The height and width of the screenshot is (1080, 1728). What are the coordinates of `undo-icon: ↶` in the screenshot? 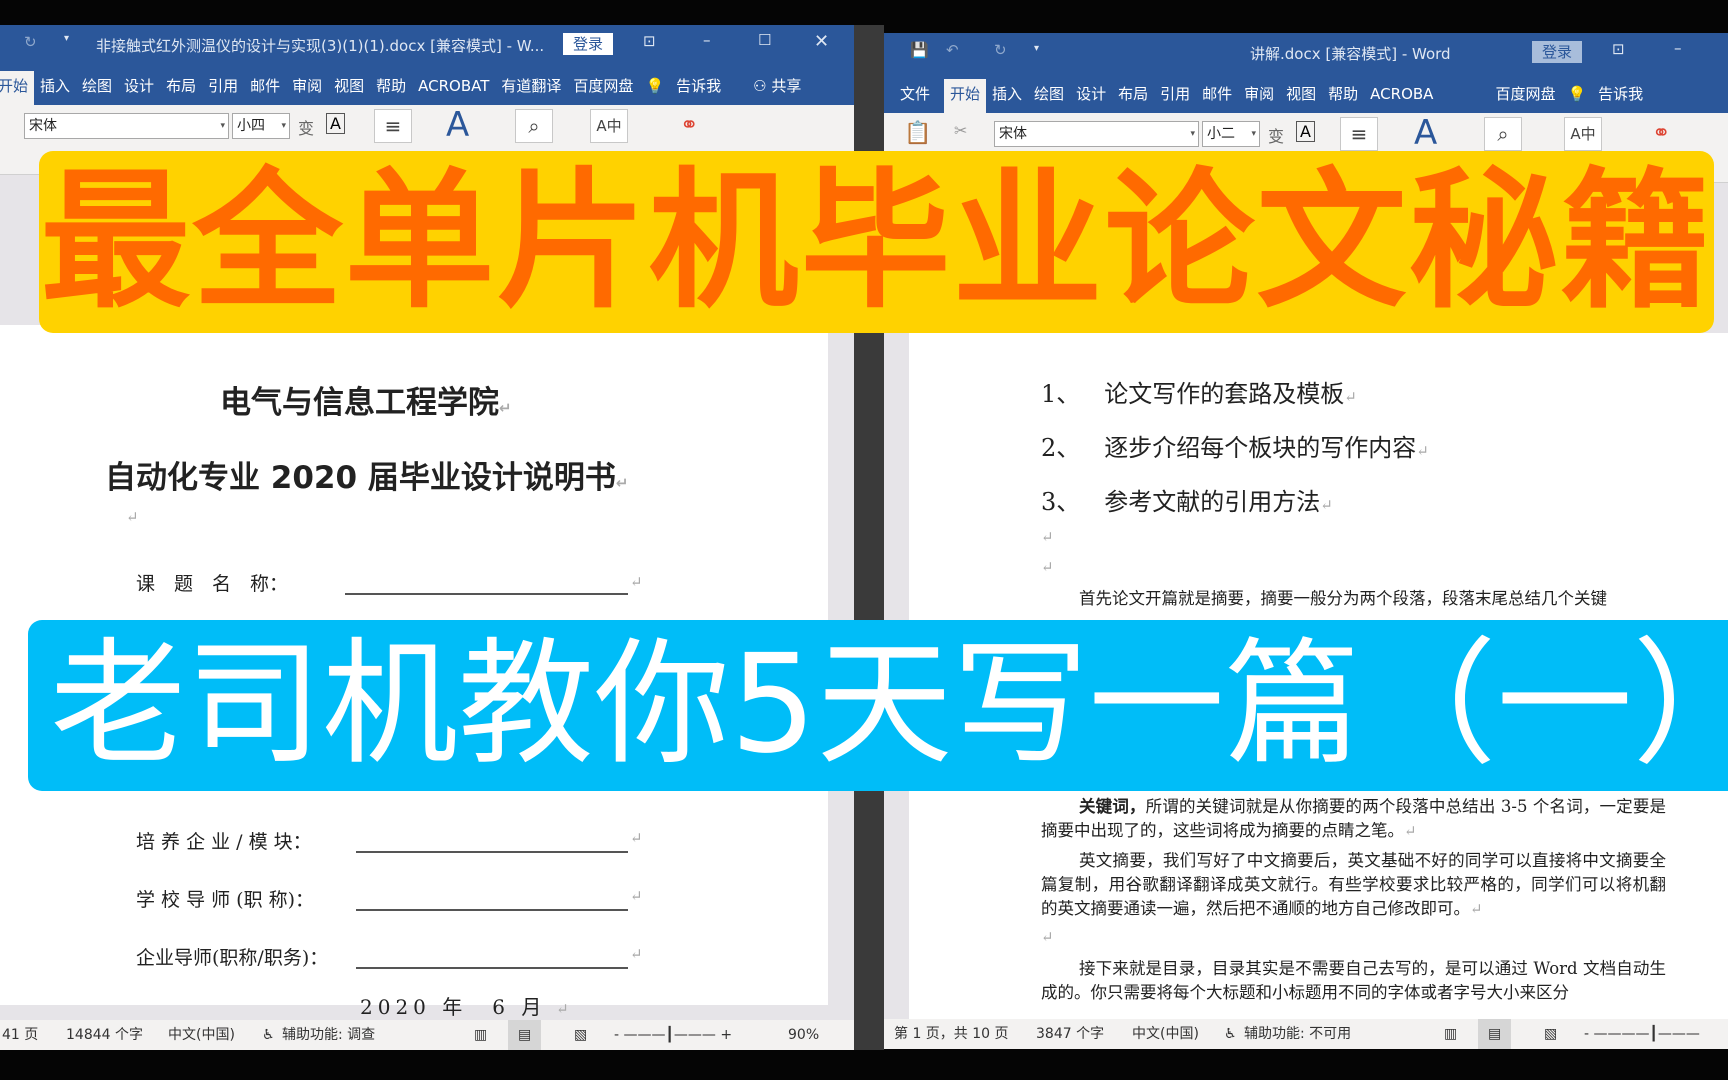 It's located at (952, 50).